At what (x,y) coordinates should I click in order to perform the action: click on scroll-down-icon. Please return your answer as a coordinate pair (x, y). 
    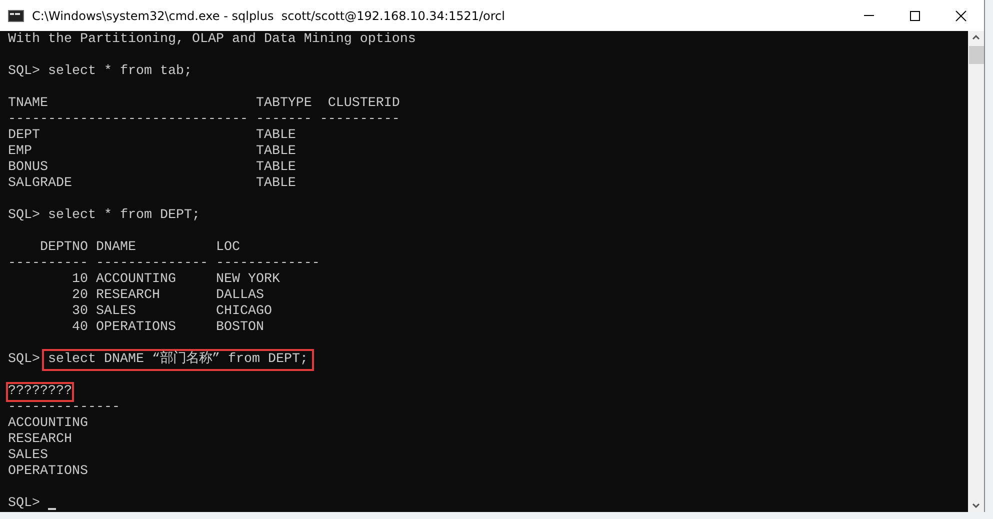
    Looking at the image, I should click on (976, 505).